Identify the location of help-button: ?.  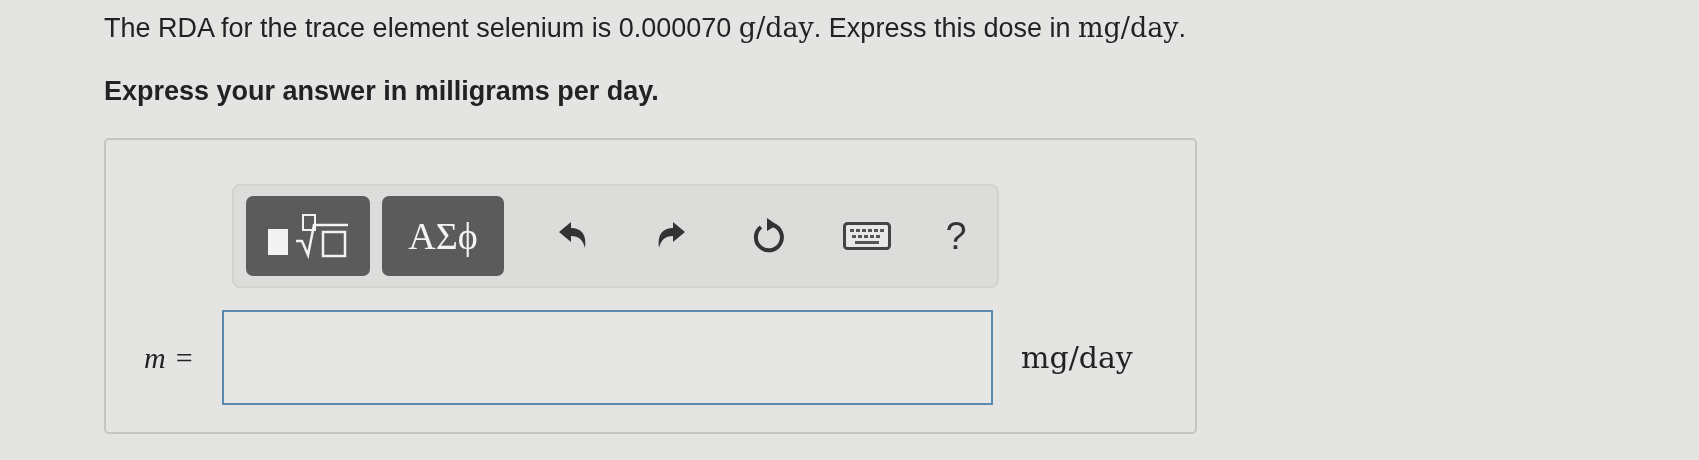
(956, 236).